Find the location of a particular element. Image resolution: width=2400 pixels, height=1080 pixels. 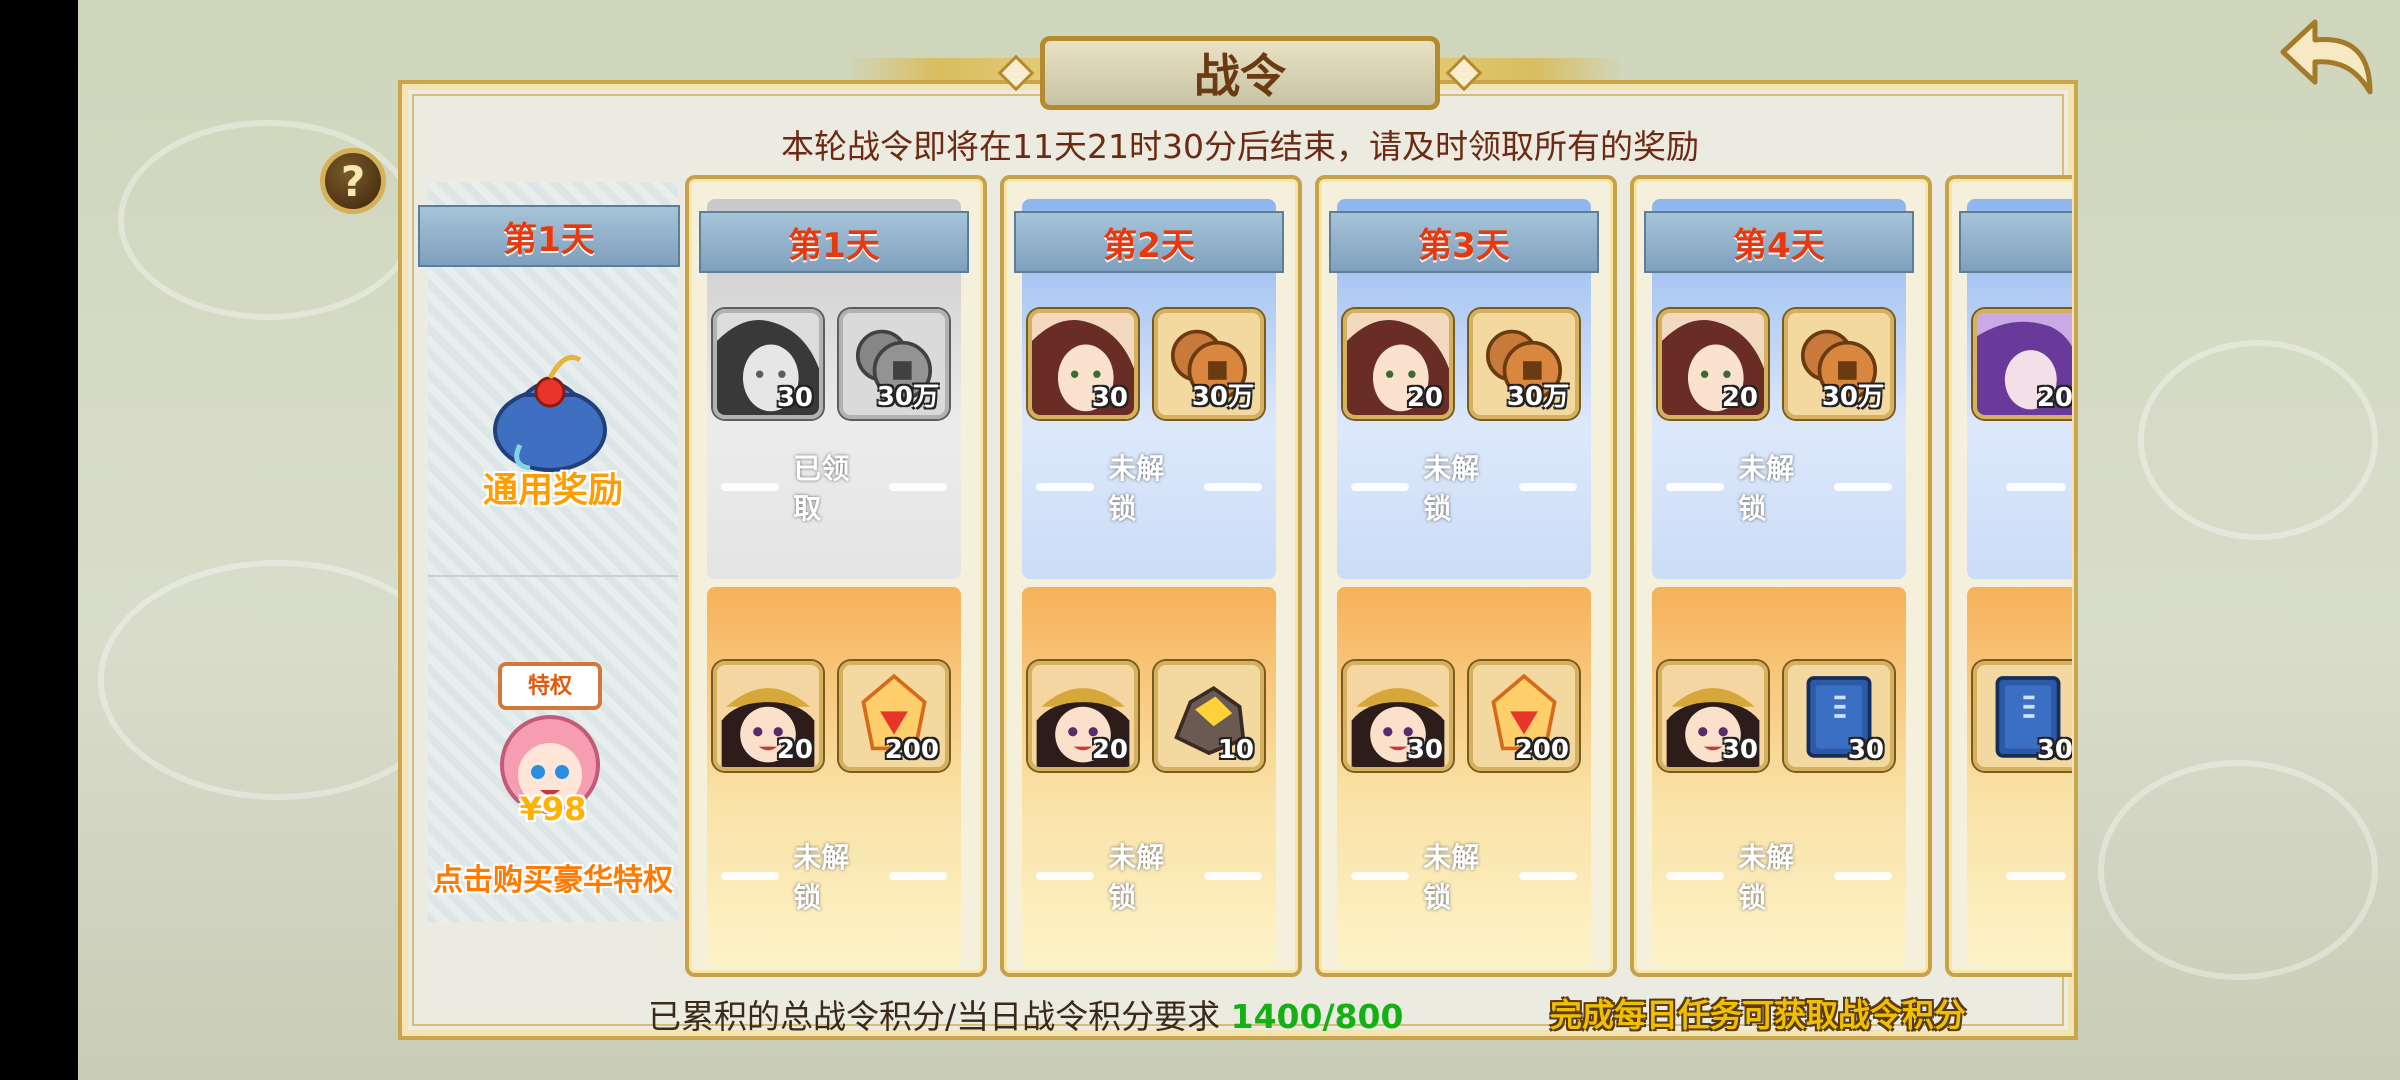

countdown-text: 本轮战令即将在11天21时30分后结束，请及时领取所有的奖励 is located at coordinates (1240, 146).